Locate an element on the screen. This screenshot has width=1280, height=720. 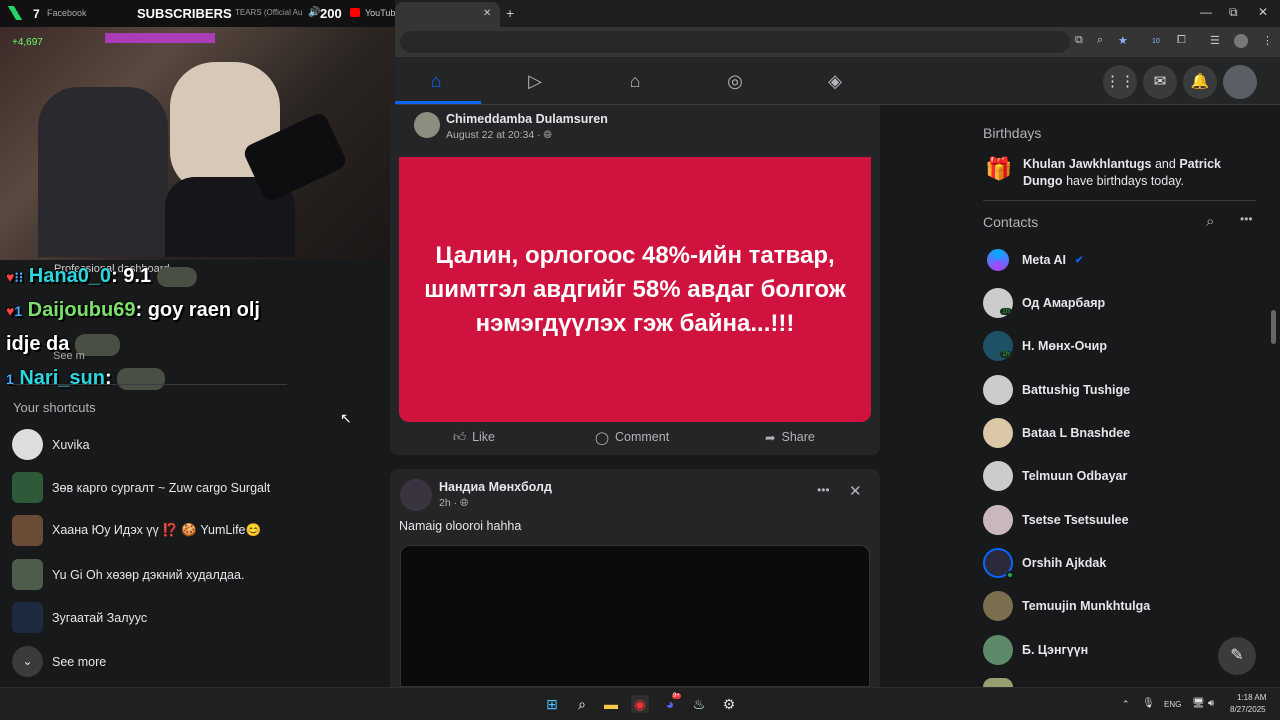
microphone-icon: 🎙︎ is located at coordinates (1148, 703).